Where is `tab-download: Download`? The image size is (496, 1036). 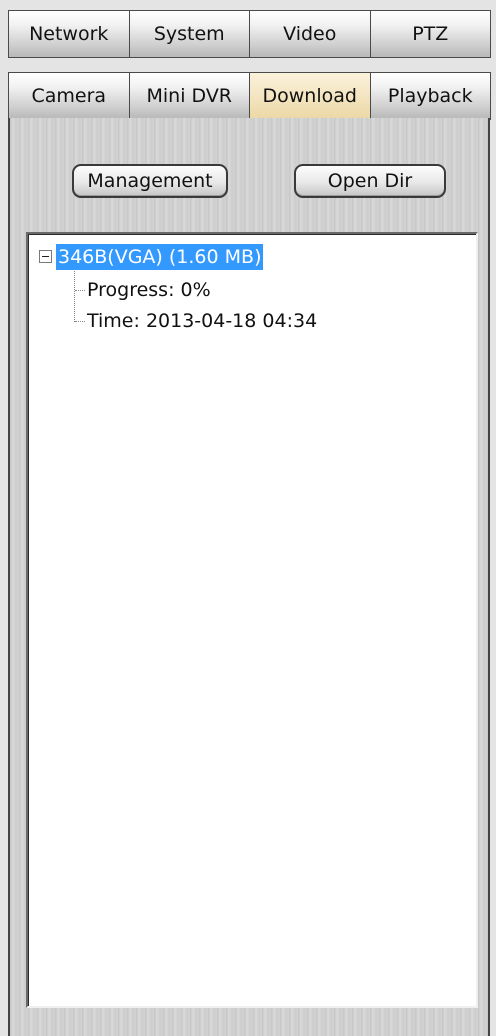
tab-download: Download is located at coordinates (310, 96).